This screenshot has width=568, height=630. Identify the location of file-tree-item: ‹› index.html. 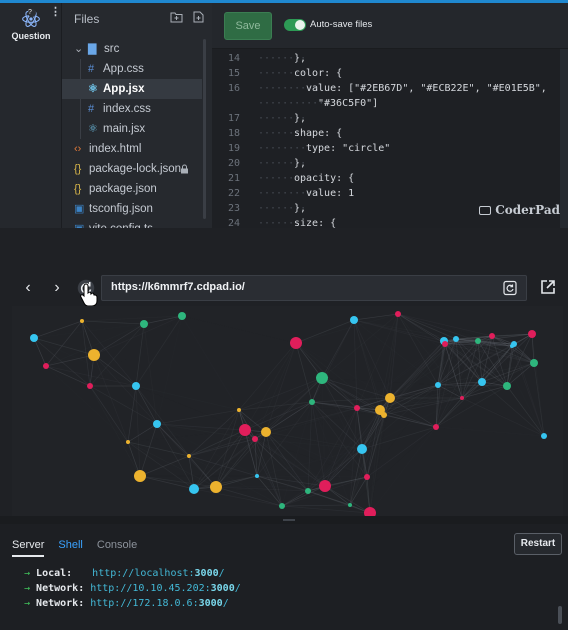
(132, 149).